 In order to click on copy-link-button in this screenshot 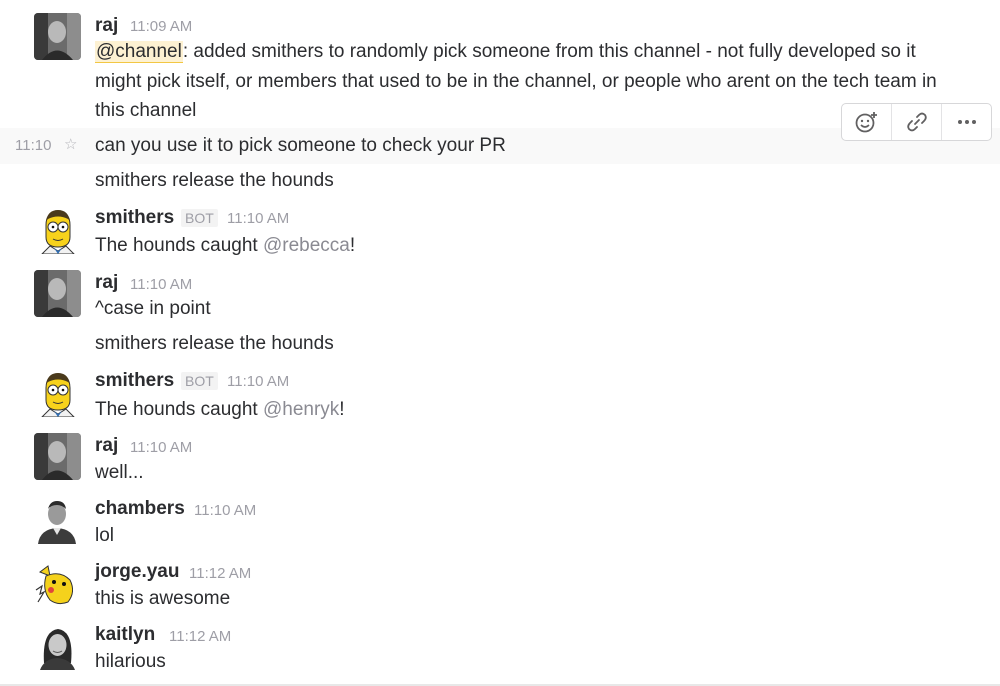, I will do `click(917, 122)`.